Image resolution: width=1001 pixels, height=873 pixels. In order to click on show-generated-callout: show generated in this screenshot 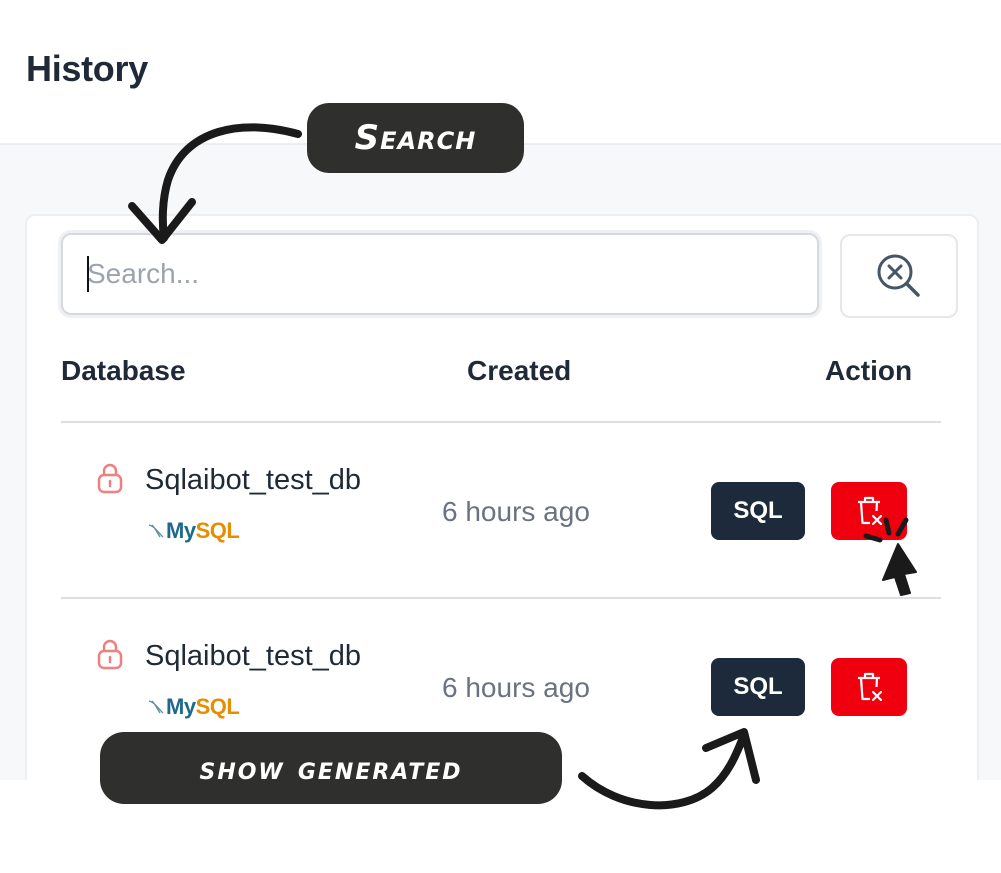, I will do `click(331, 768)`.